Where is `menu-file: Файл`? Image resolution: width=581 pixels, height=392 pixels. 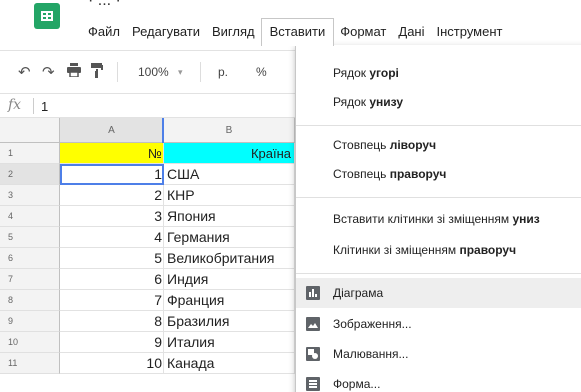
menu-file: Файл is located at coordinates (104, 32).